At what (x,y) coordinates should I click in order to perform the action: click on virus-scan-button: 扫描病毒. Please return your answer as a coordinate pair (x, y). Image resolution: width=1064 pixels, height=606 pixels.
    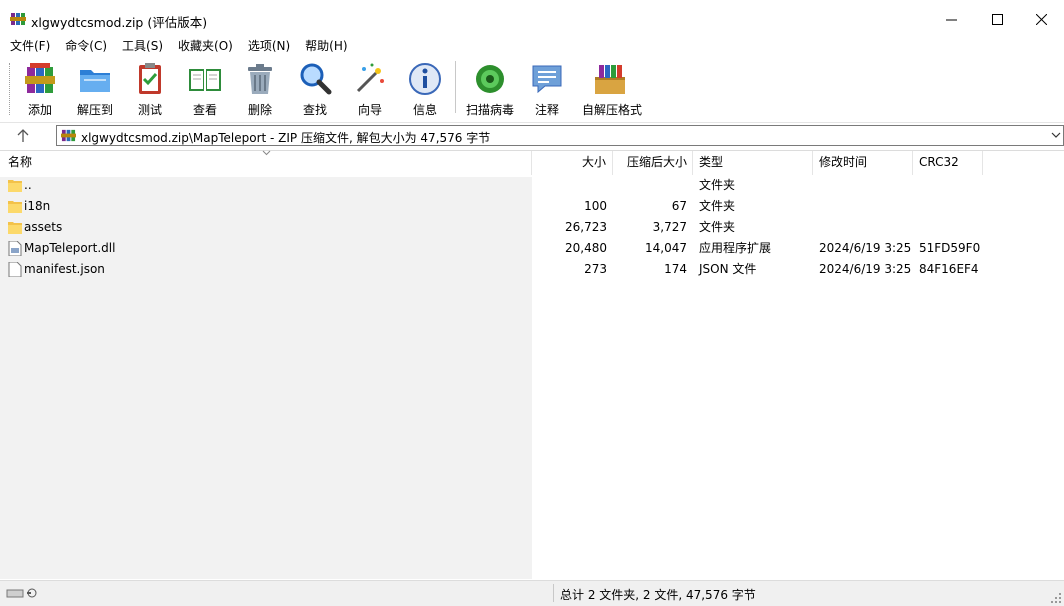
    Looking at the image, I should click on (490, 89).